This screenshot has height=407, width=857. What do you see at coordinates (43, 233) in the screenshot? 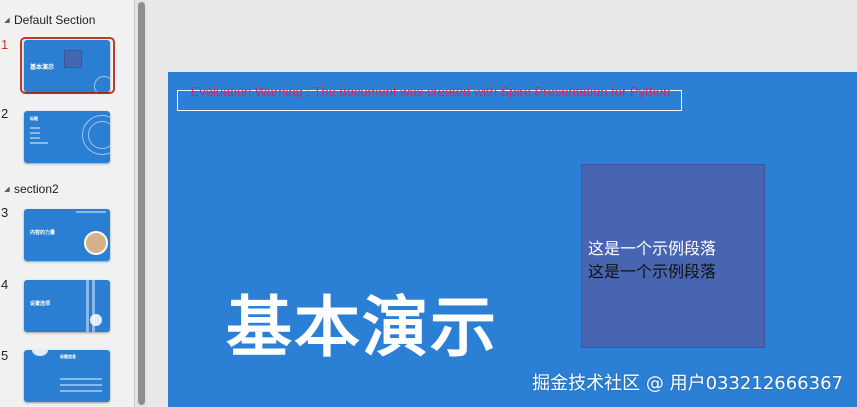
I see `thumb-title: 内容的力量` at bounding box center [43, 233].